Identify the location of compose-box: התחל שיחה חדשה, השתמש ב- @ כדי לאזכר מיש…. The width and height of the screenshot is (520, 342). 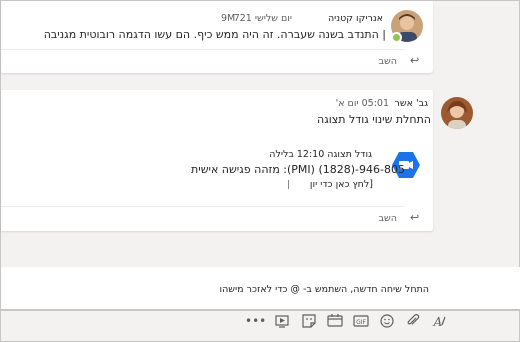
(260, 289).